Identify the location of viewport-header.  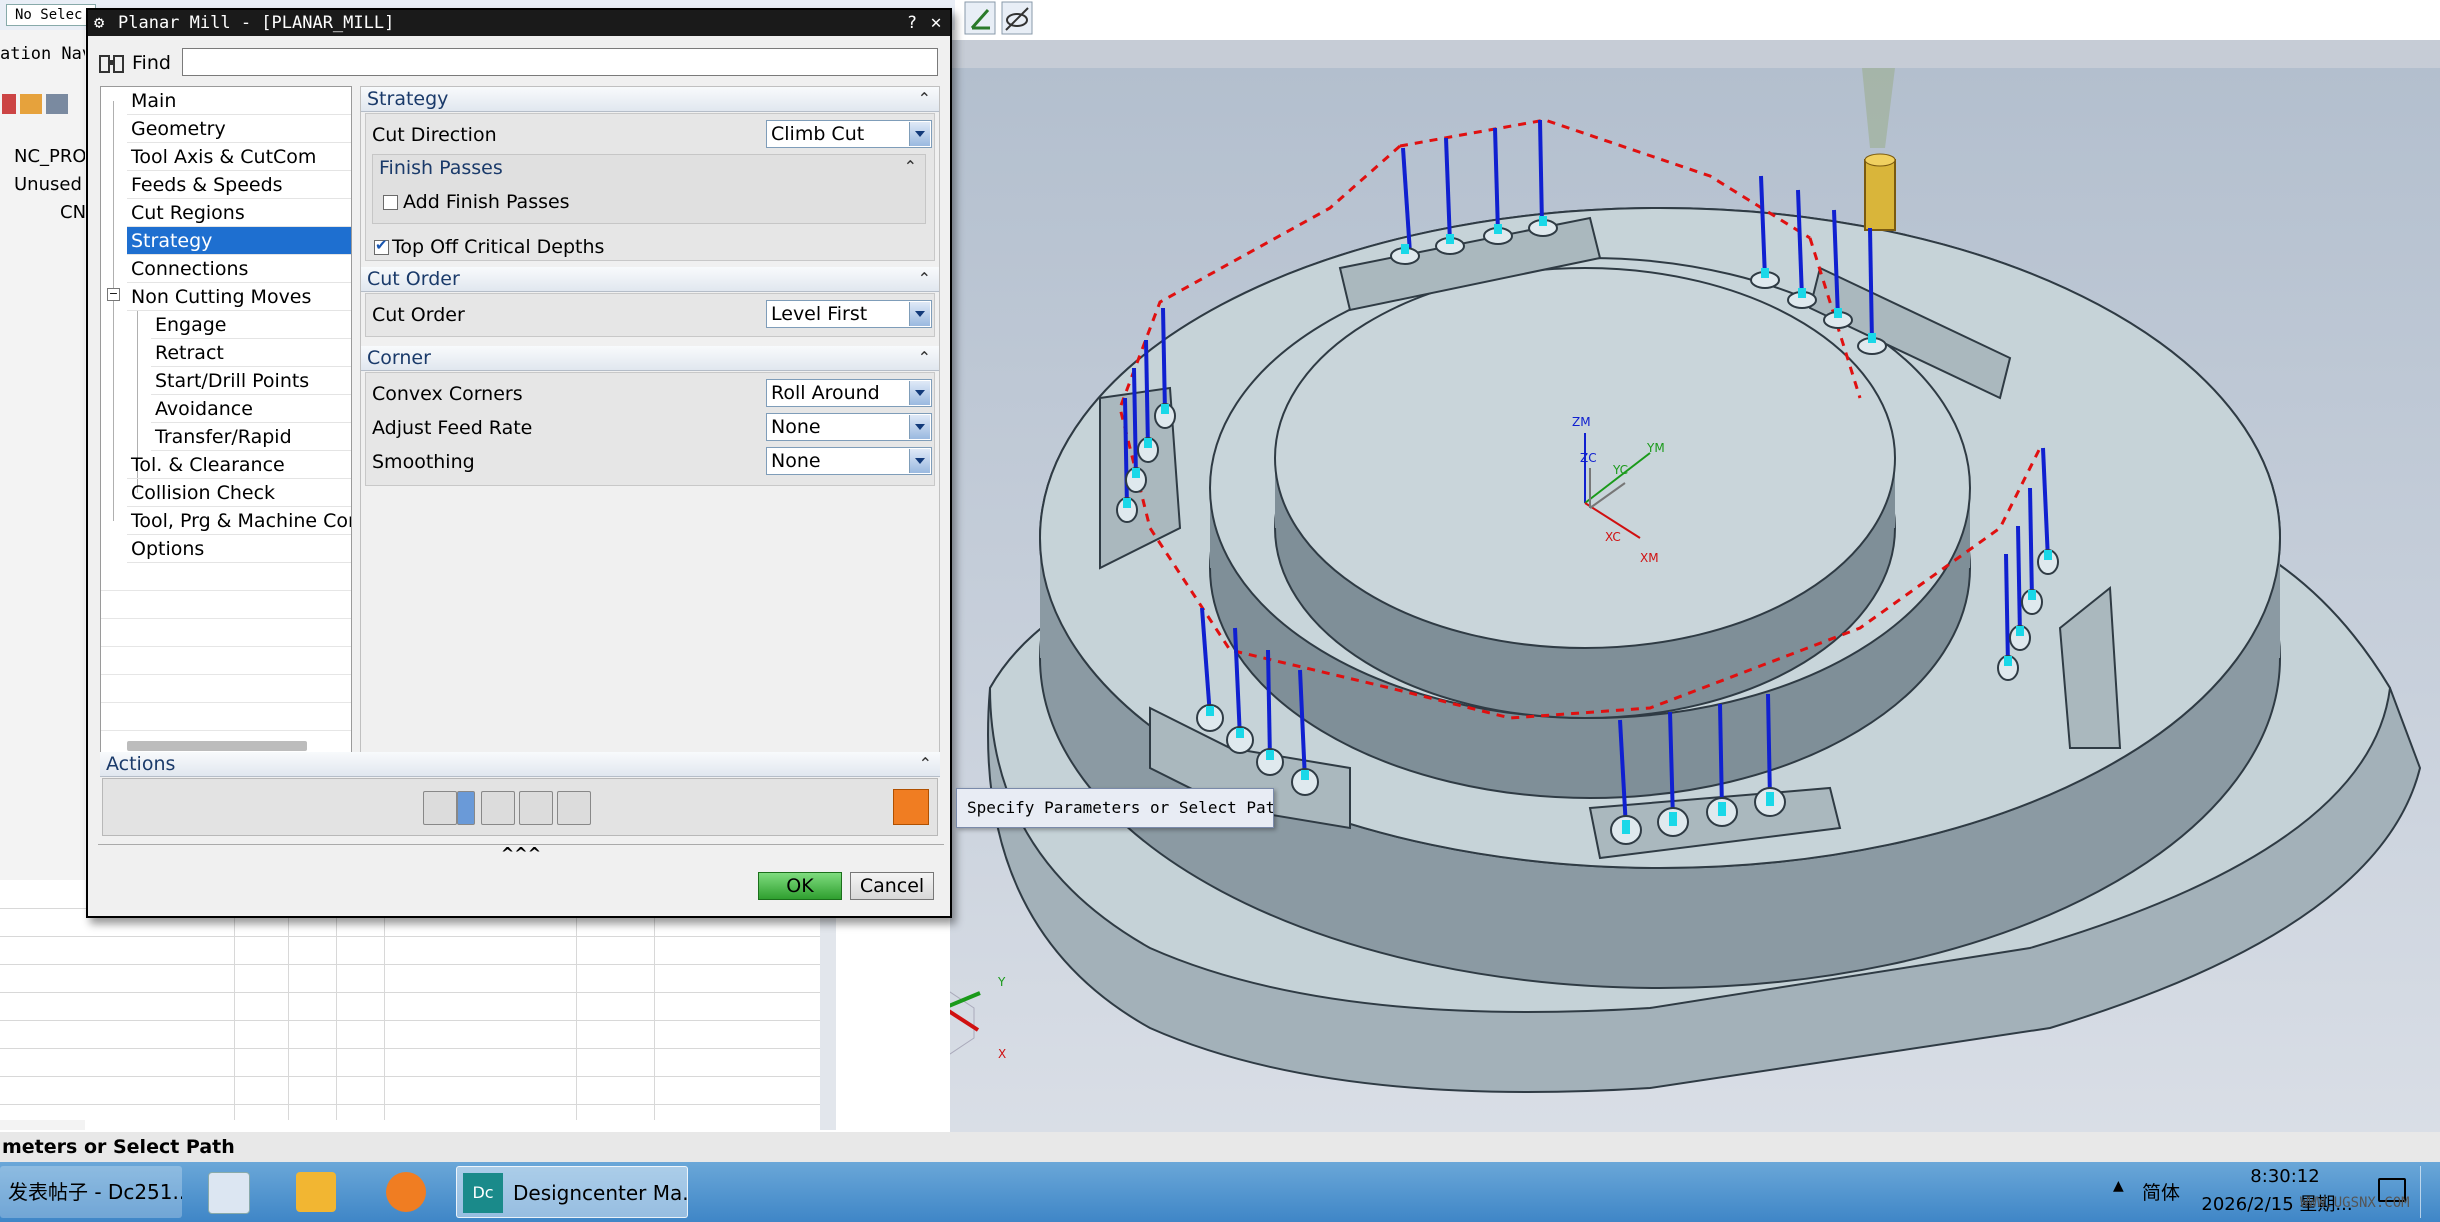
(1695, 54).